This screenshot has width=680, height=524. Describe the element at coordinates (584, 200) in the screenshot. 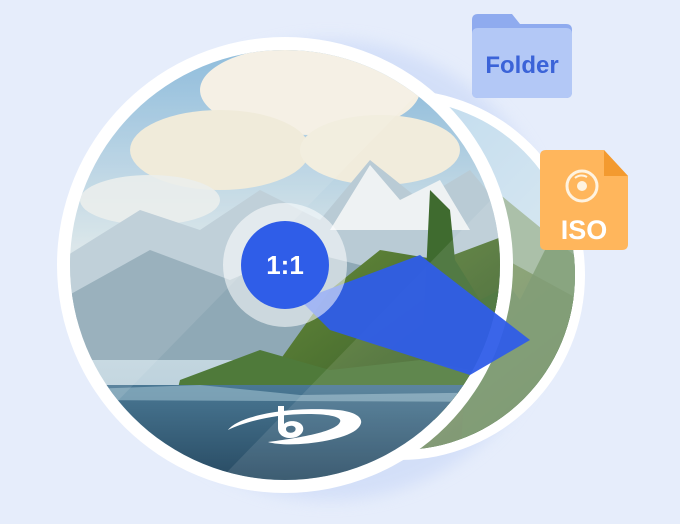

I see `iso-file-icon` at that location.